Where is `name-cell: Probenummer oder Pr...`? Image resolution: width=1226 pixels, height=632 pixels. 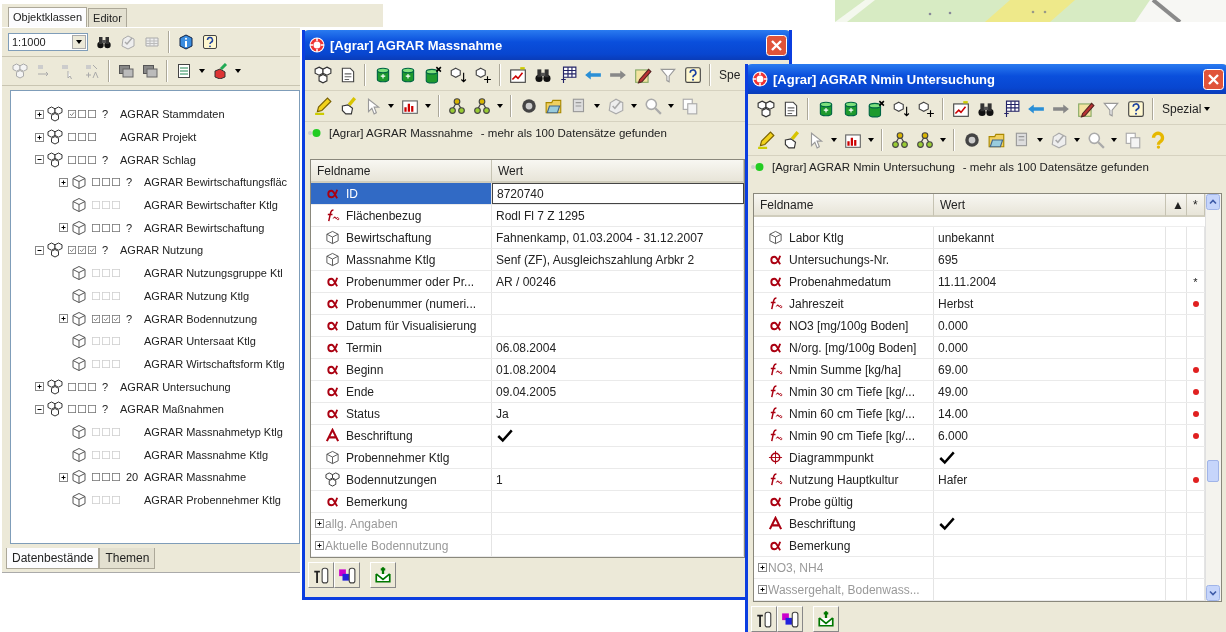
name-cell: Probenummer oder Pr... is located at coordinates (401, 281).